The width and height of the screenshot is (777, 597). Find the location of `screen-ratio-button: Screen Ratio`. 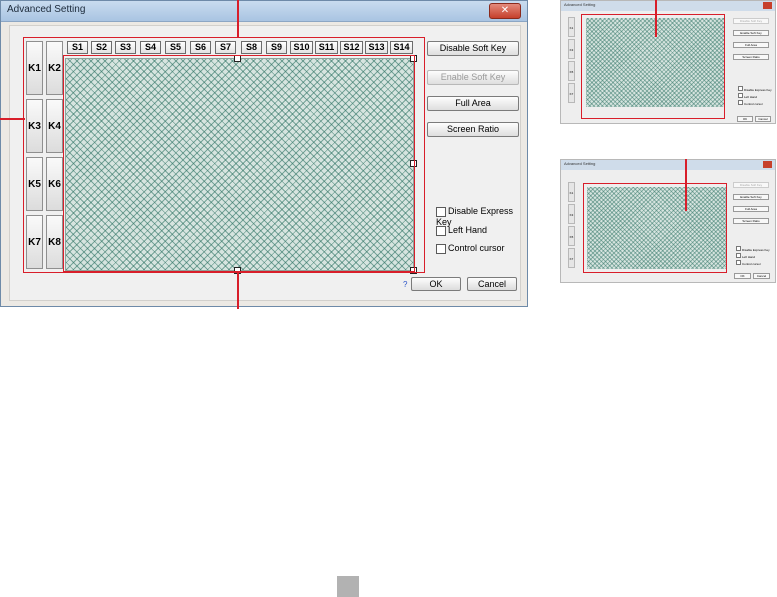

screen-ratio-button: Screen Ratio is located at coordinates (473, 129).